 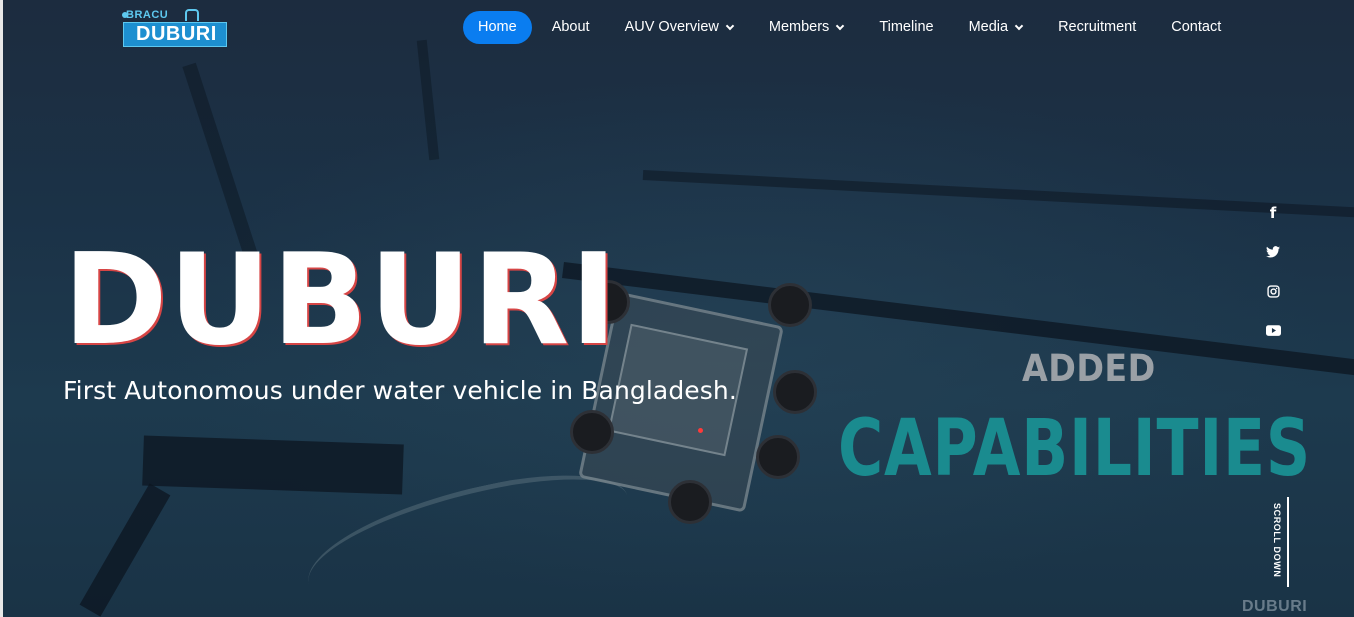 What do you see at coordinates (1273, 291) in the screenshot?
I see `instagram-icon` at bounding box center [1273, 291].